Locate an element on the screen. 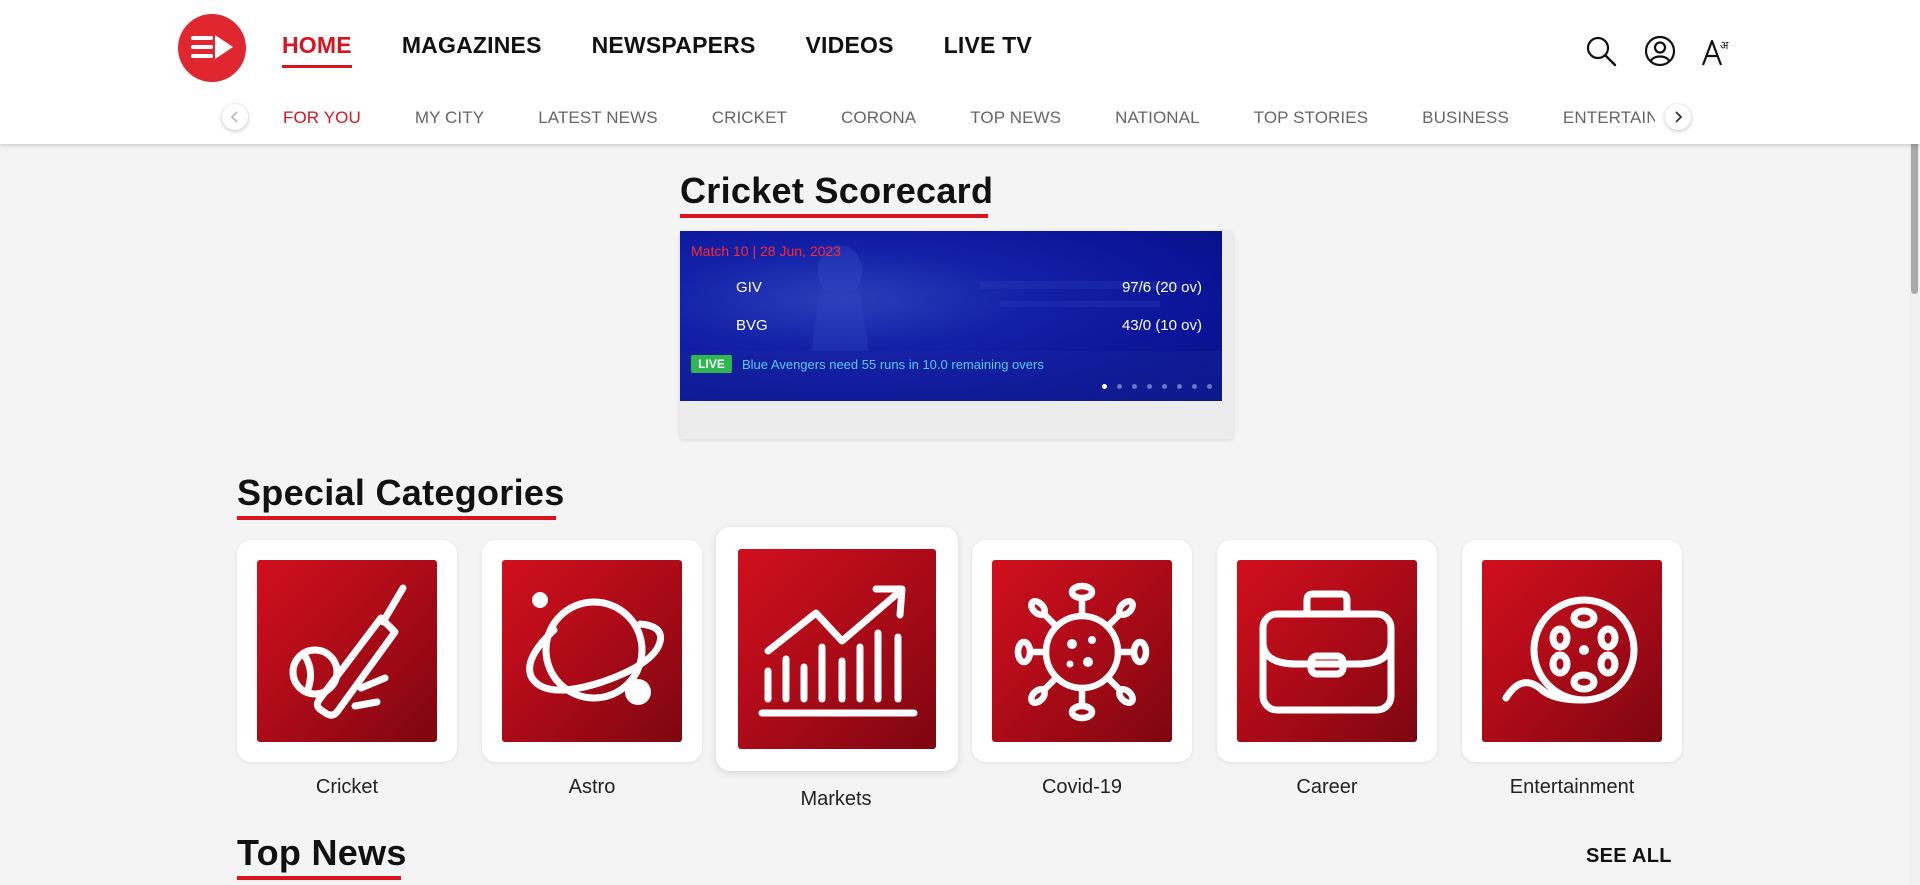 The width and height of the screenshot is (1920, 885). cricket-bat-ball-icon is located at coordinates (348, 651).